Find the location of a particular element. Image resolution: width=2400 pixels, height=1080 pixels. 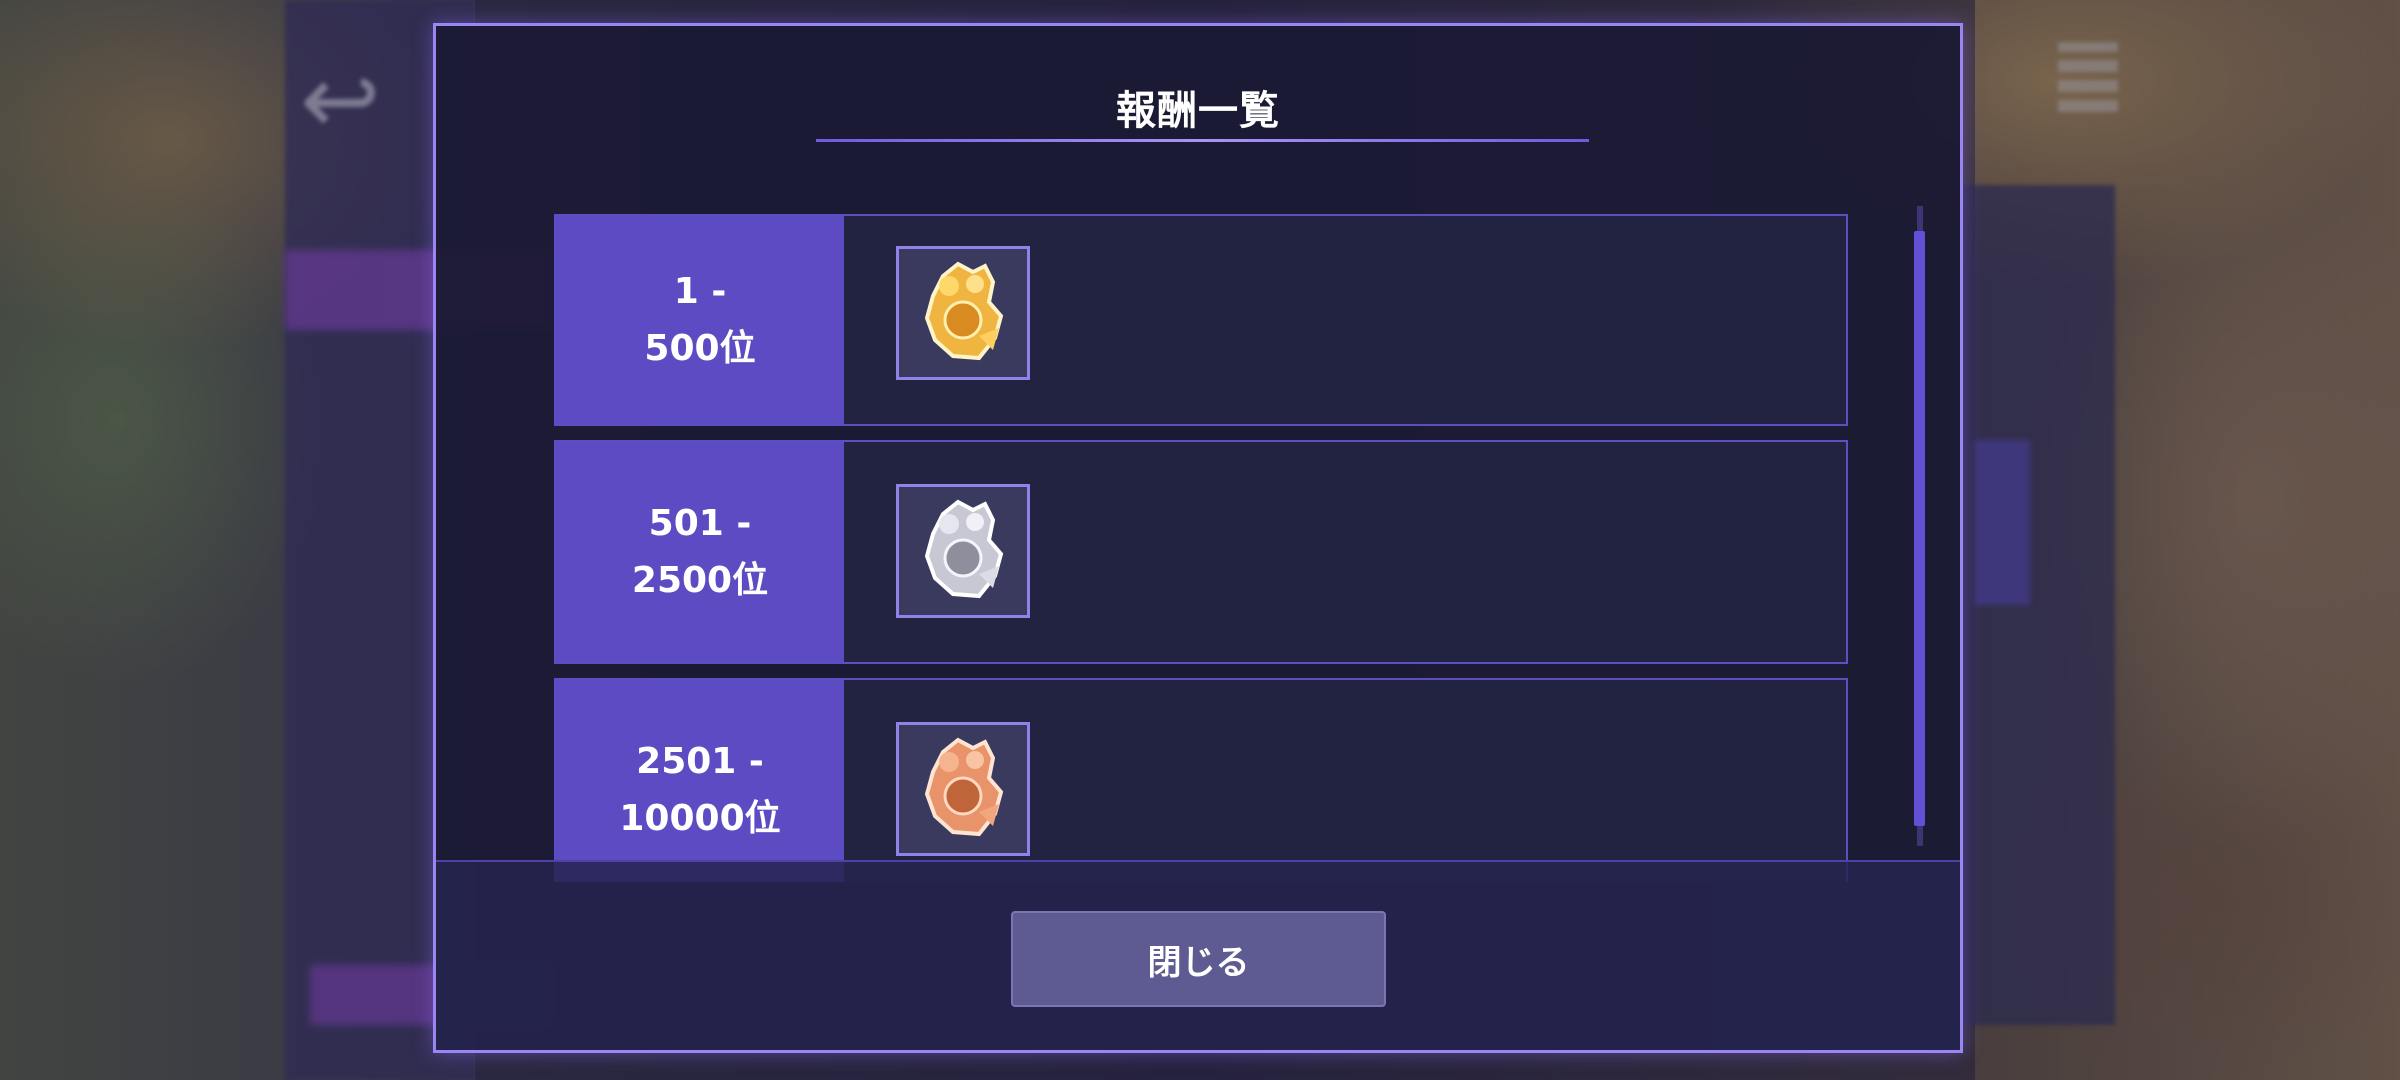

silver-medal-icon is located at coordinates (964, 549).